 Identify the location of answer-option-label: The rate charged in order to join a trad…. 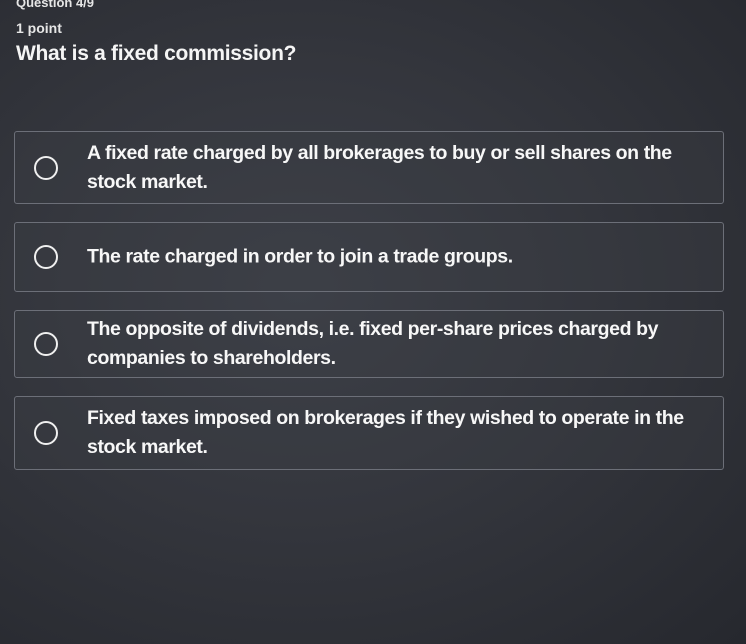
(300, 256).